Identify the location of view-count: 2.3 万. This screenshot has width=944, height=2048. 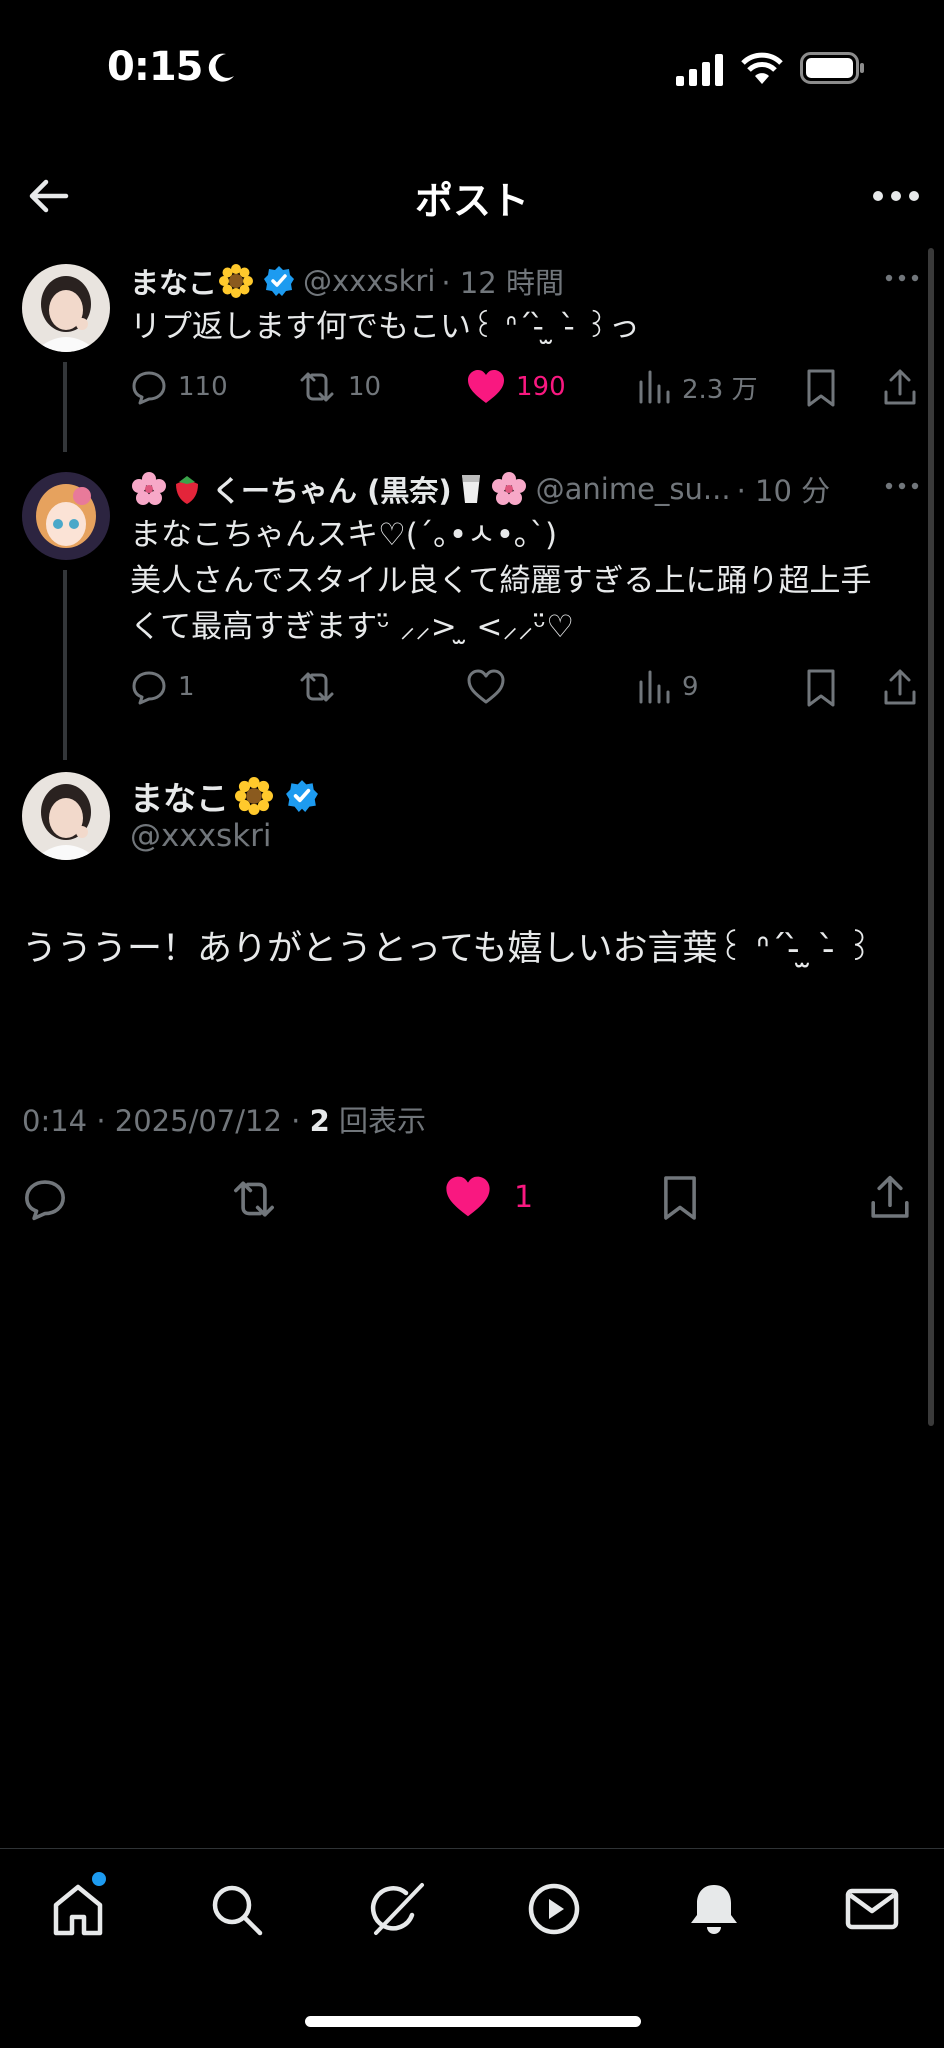
(720, 389).